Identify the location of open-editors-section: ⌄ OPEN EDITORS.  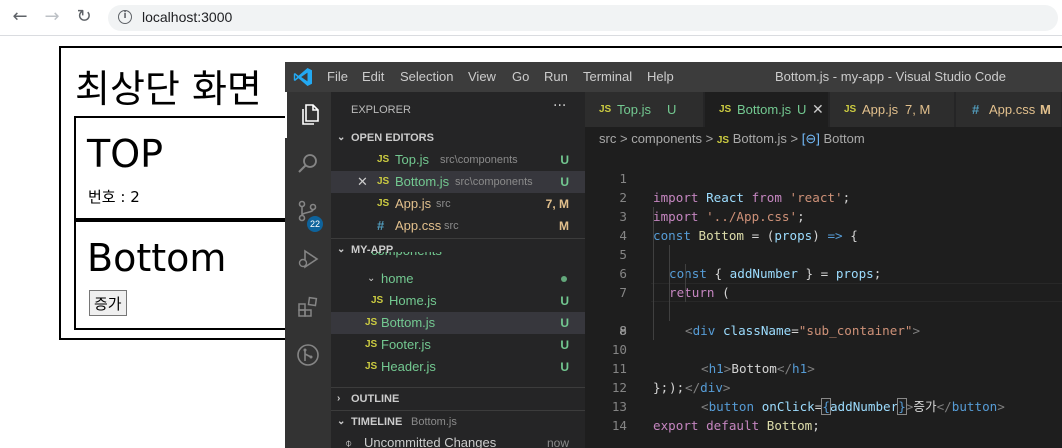
(458, 138).